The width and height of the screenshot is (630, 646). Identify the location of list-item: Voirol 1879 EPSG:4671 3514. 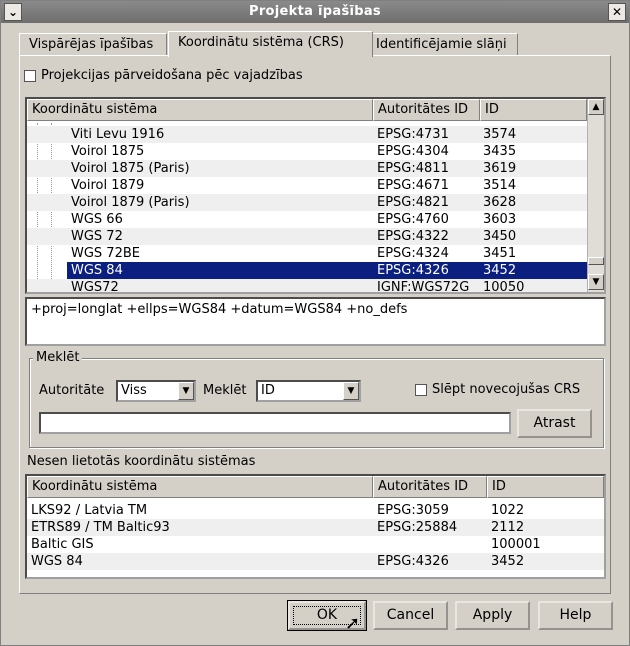
(307, 185).